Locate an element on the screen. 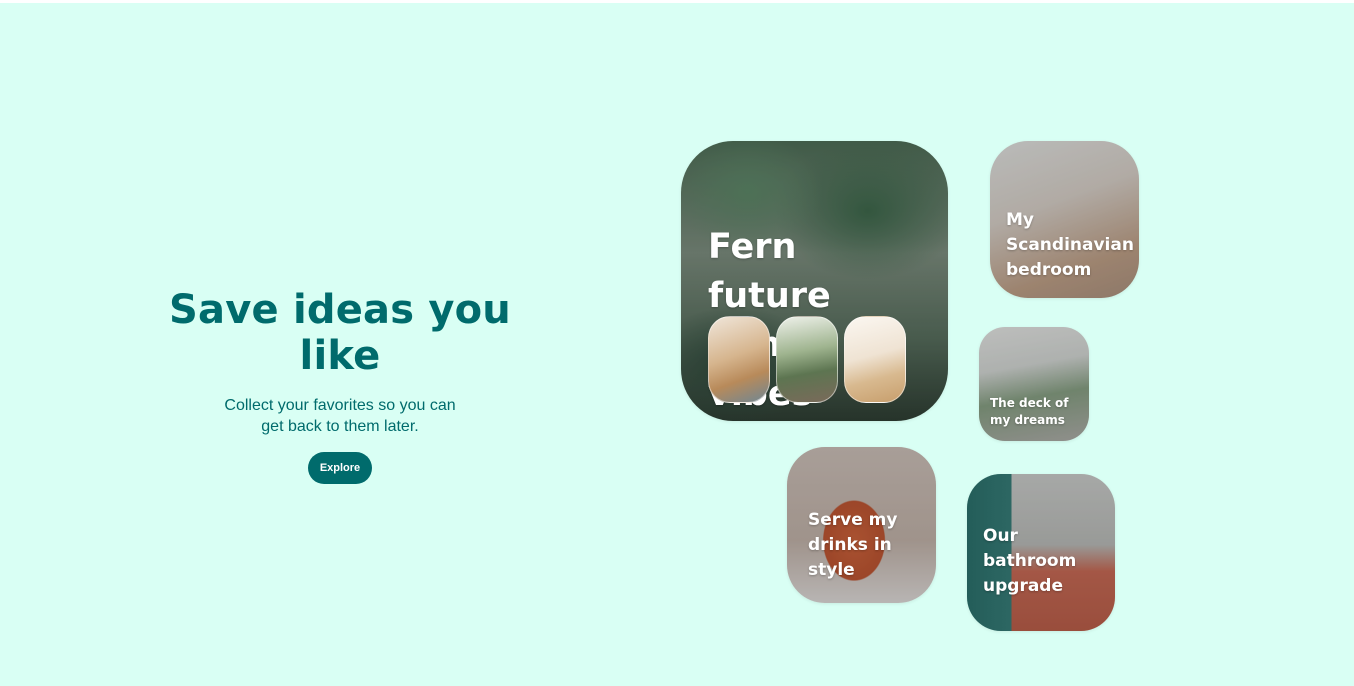 This screenshot has width=1354, height=686. board-card-fern-future: Fern future home vibes is located at coordinates (814, 281).